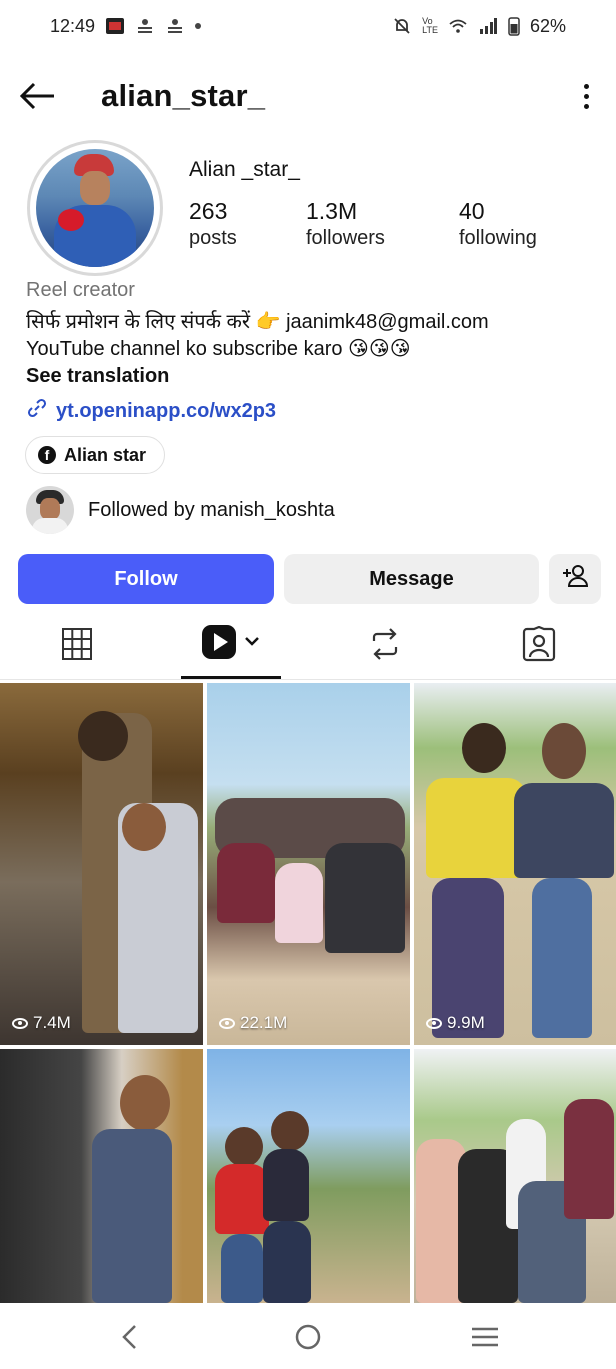  I want to click on see-translation-link: See translation, so click(97, 376).